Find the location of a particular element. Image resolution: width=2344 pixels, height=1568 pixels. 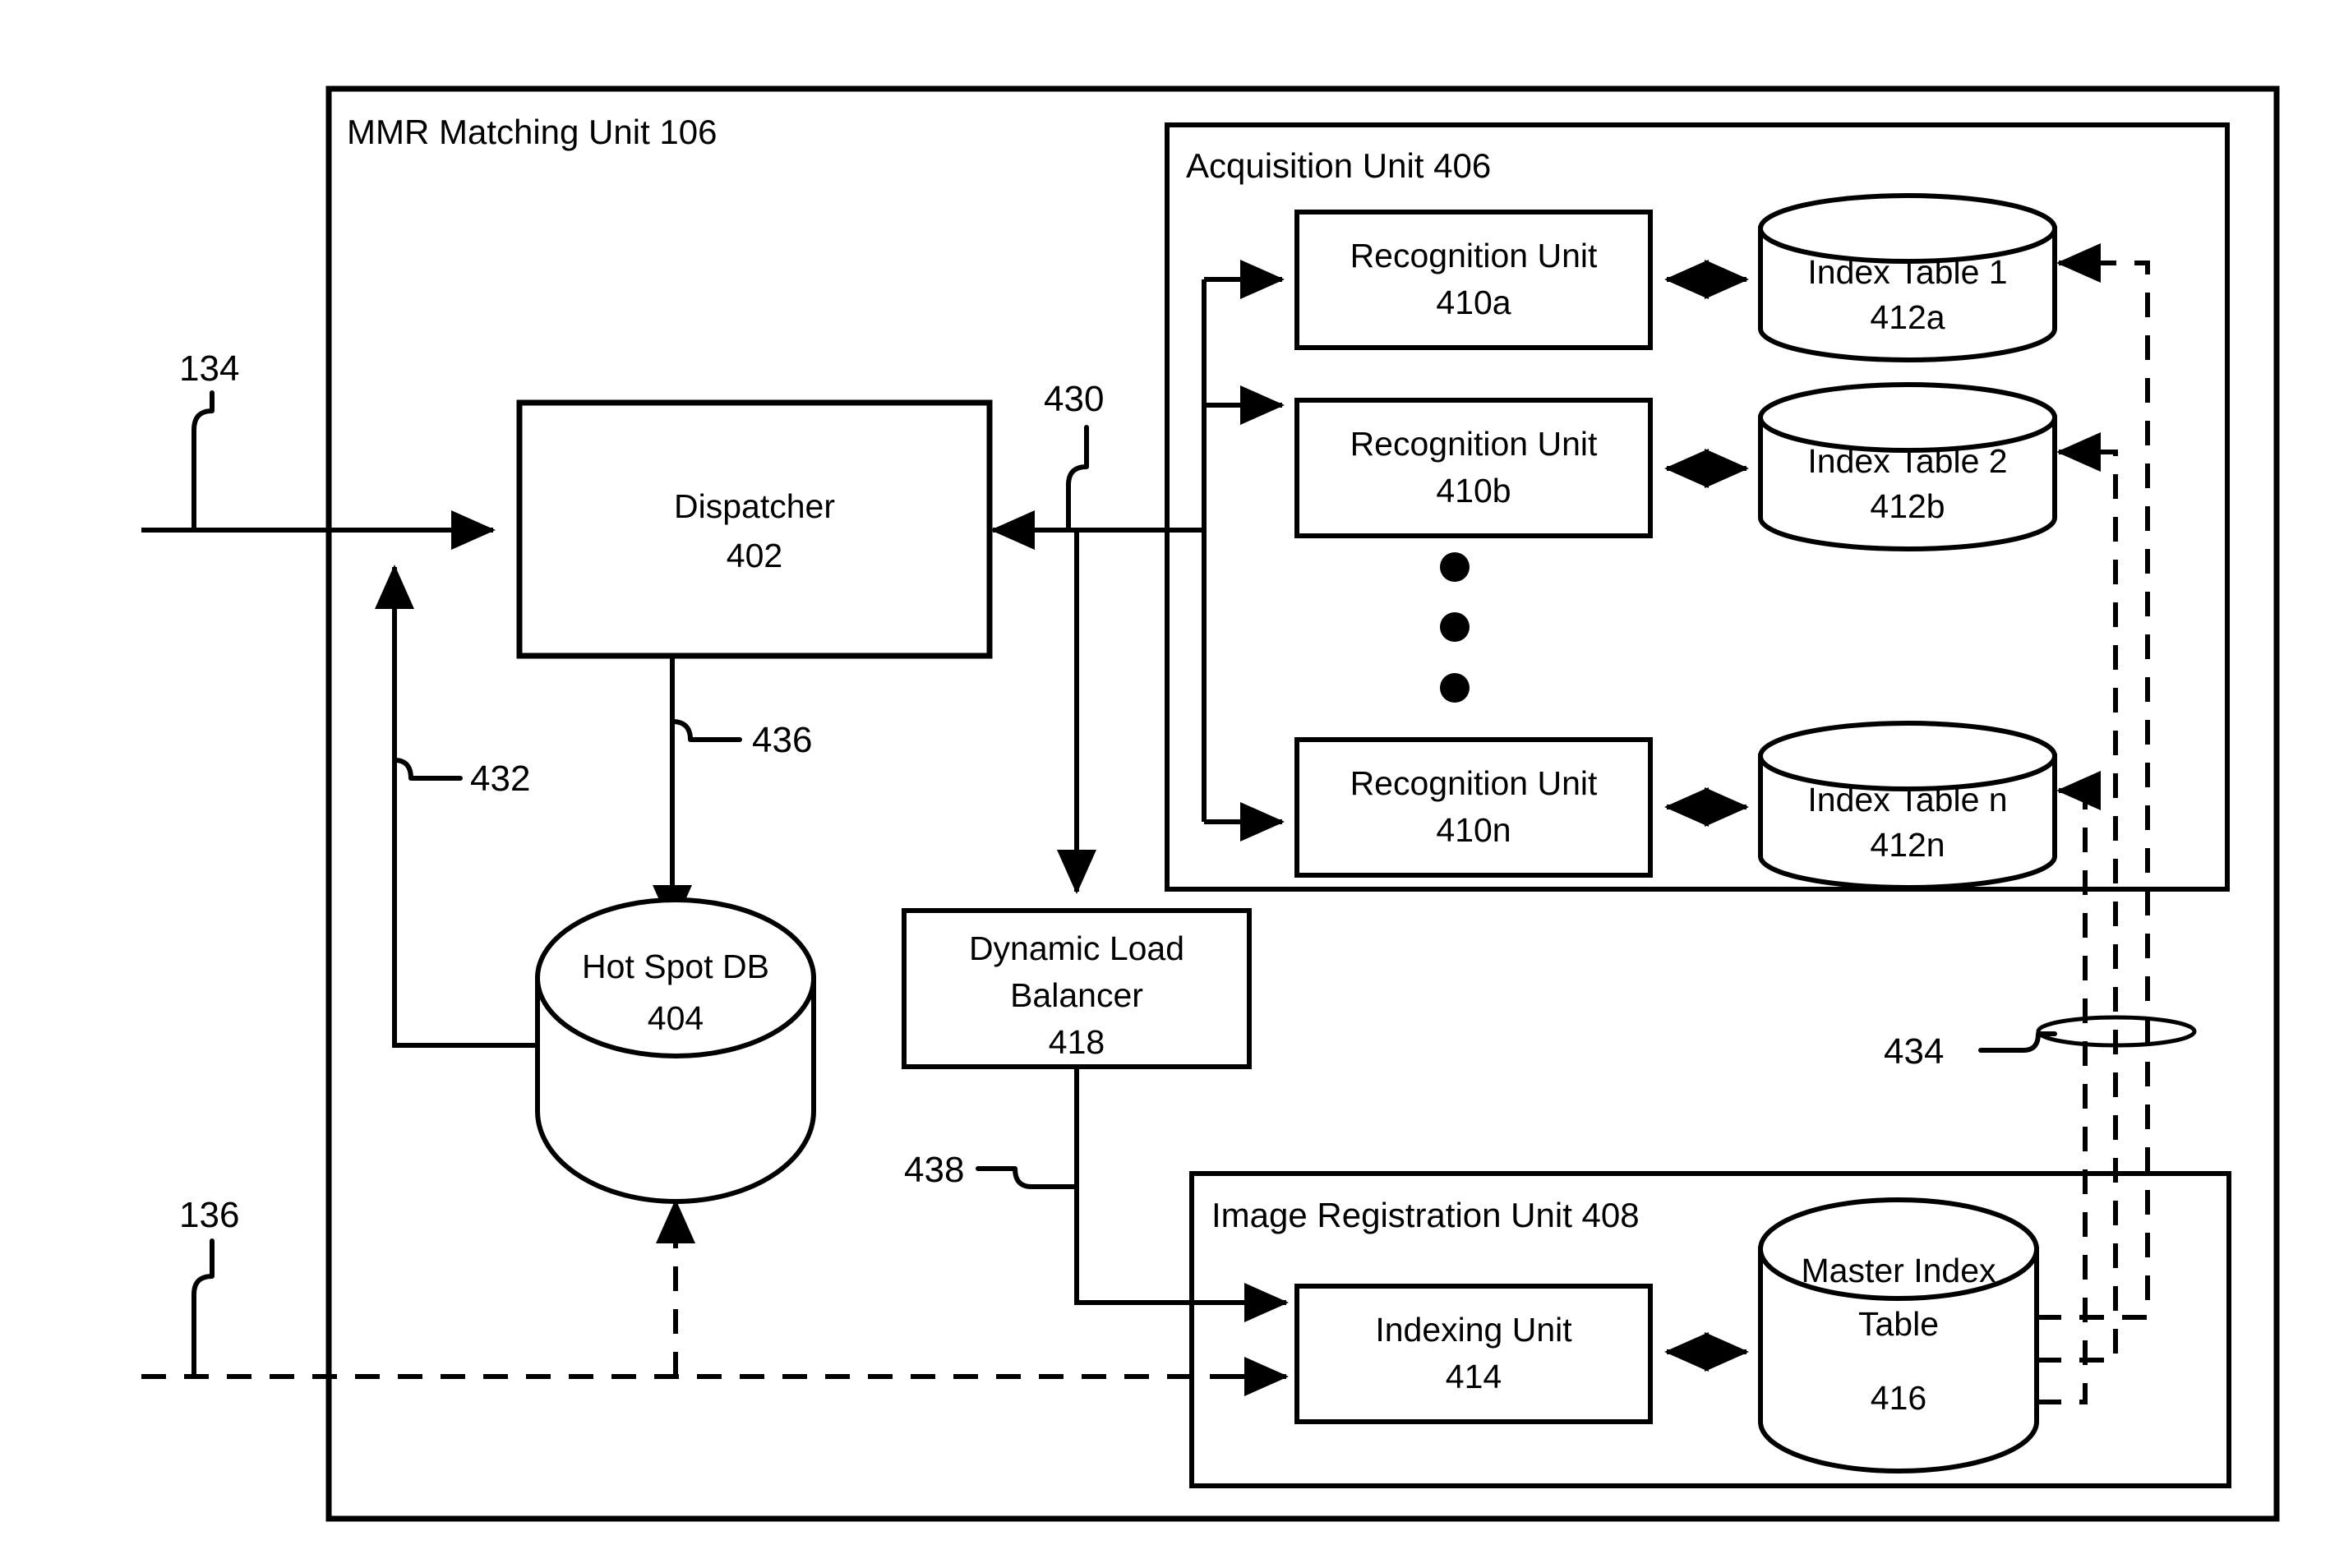

recognition-unit-b-fill is located at coordinates (1473, 468).